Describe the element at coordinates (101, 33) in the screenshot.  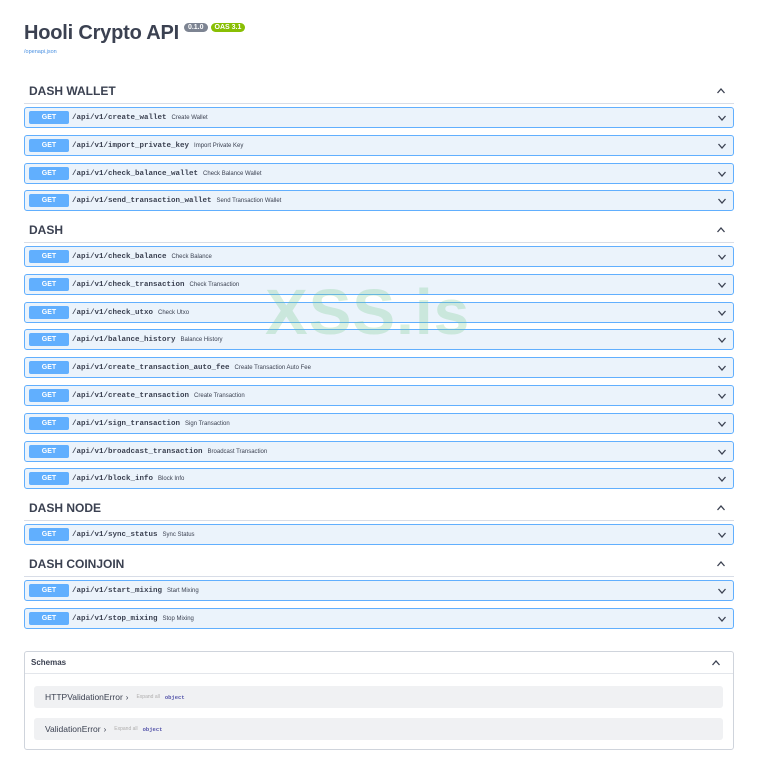
I see `api-title: Hooli Crypto API` at that location.